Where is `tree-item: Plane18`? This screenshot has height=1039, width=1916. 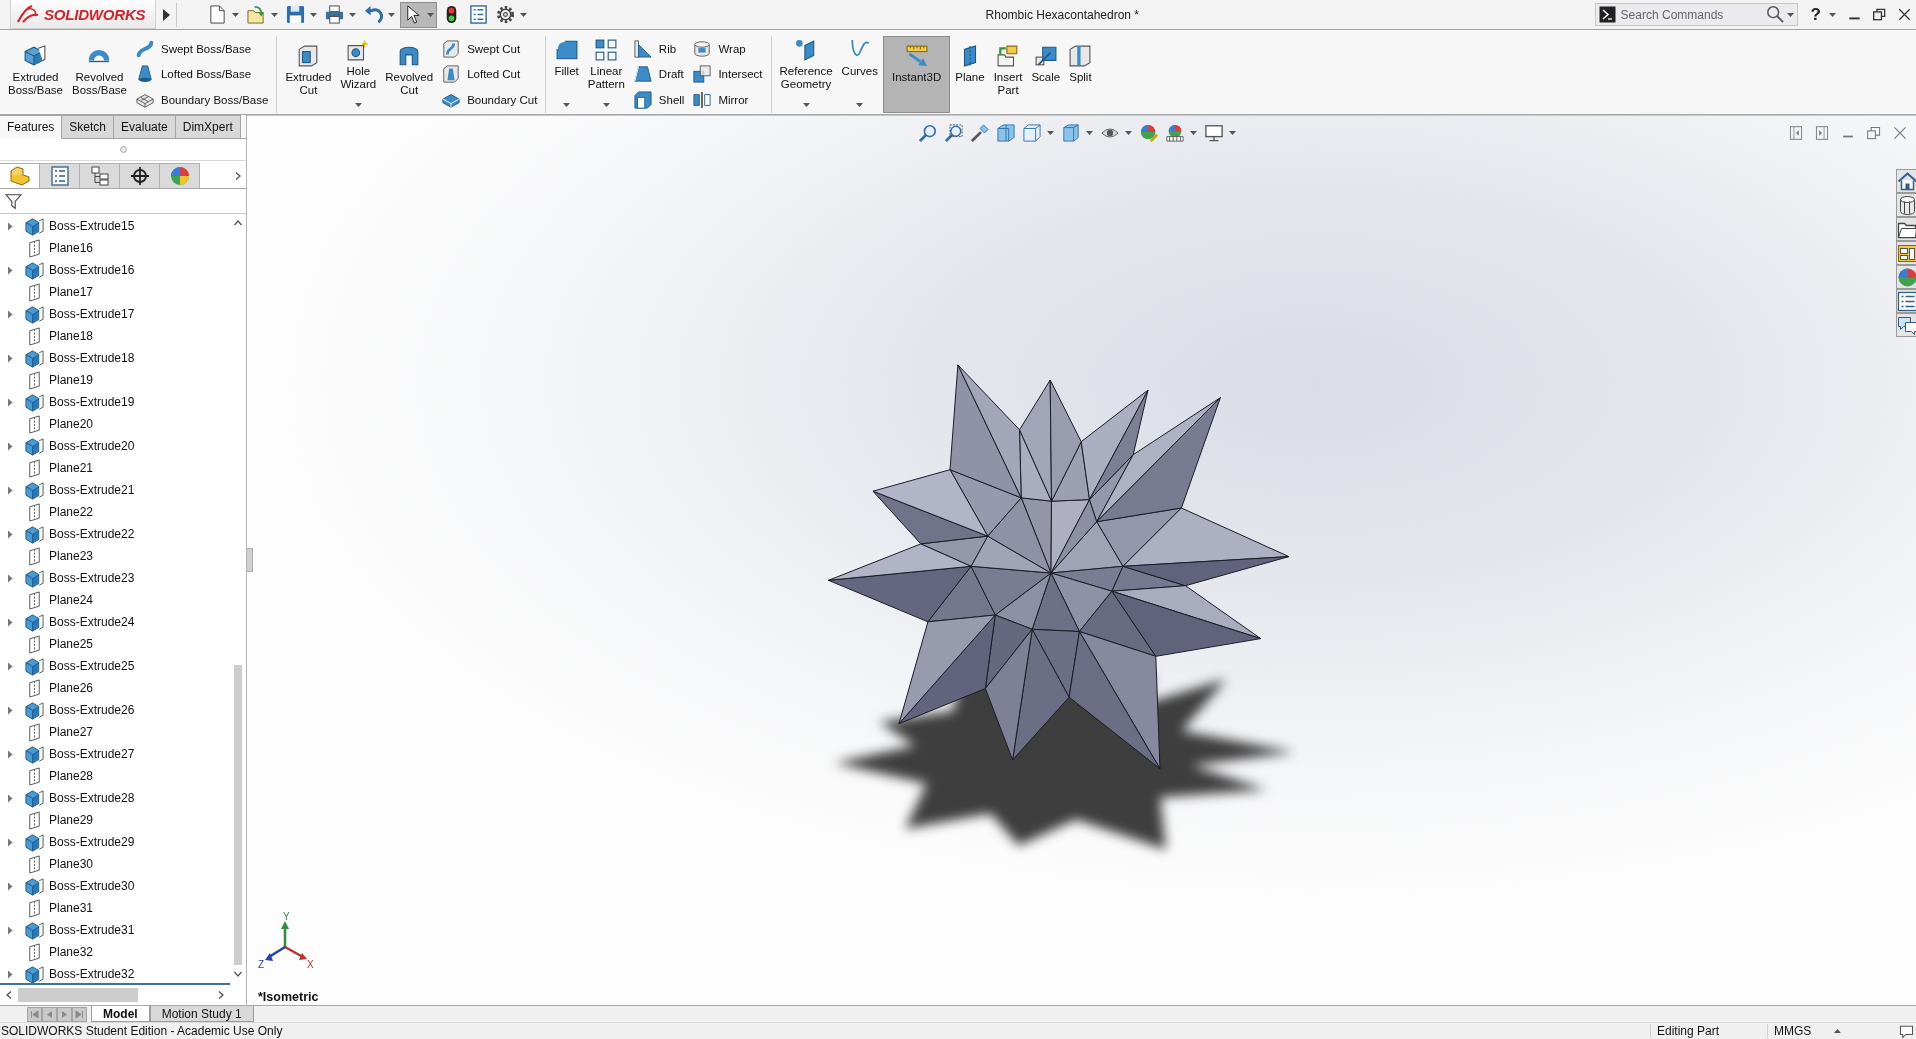
tree-item: Plane18 is located at coordinates (71, 336).